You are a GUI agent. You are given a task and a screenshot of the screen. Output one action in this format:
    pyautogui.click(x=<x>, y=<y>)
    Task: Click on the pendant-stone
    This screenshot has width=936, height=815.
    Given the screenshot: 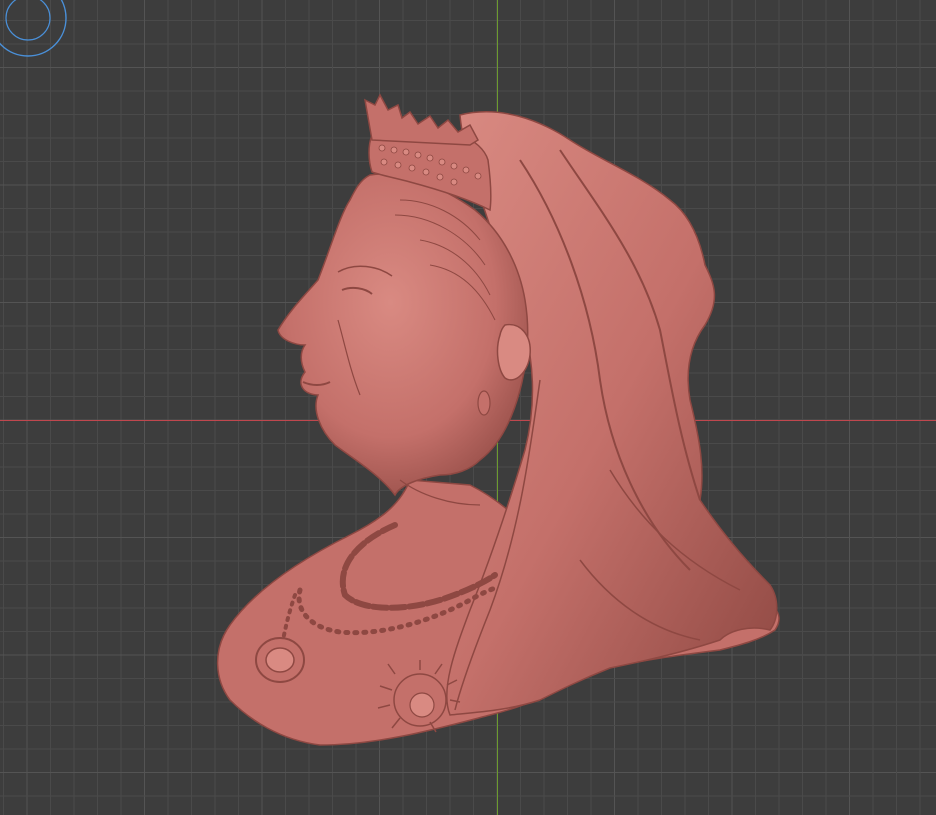 What is the action you would take?
    pyautogui.click(x=280, y=660)
    